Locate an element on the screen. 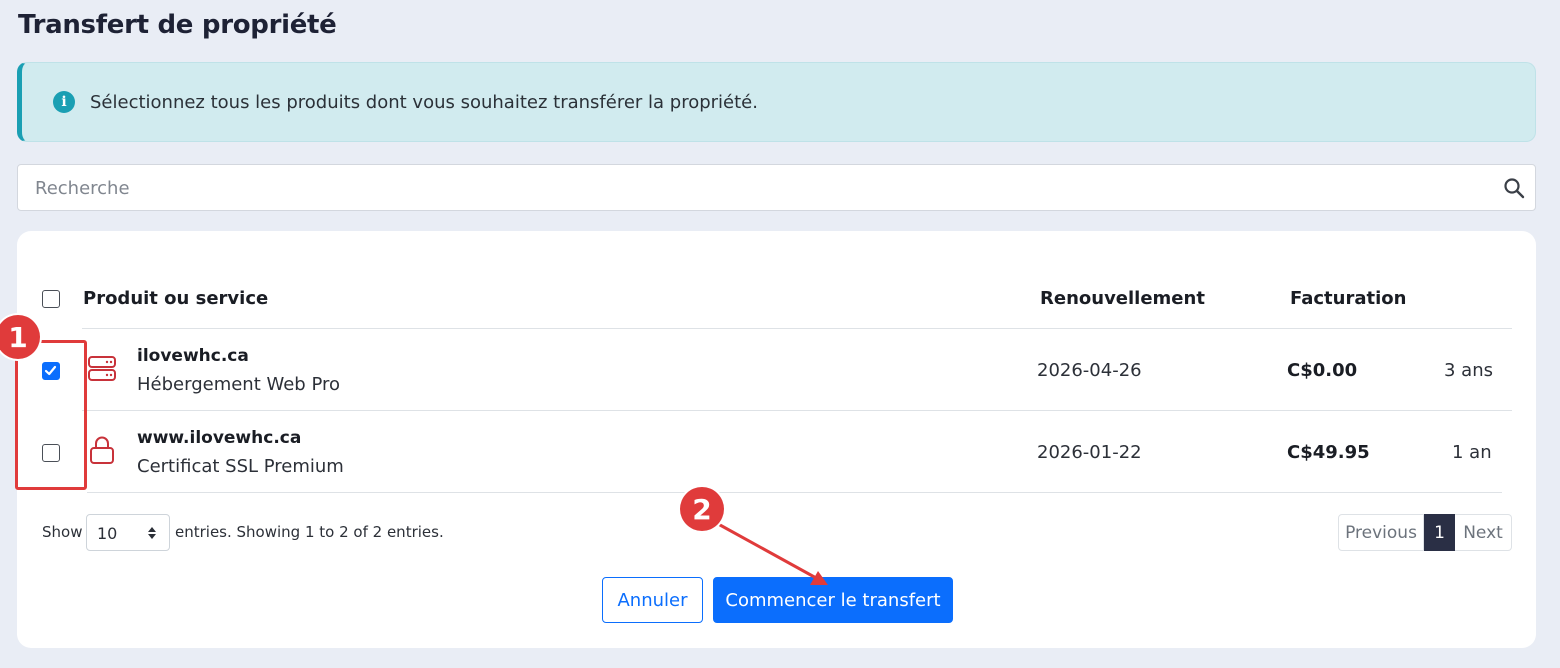 Image resolution: width=1560 pixels, height=668 pixels. search-input is located at coordinates (755, 188).